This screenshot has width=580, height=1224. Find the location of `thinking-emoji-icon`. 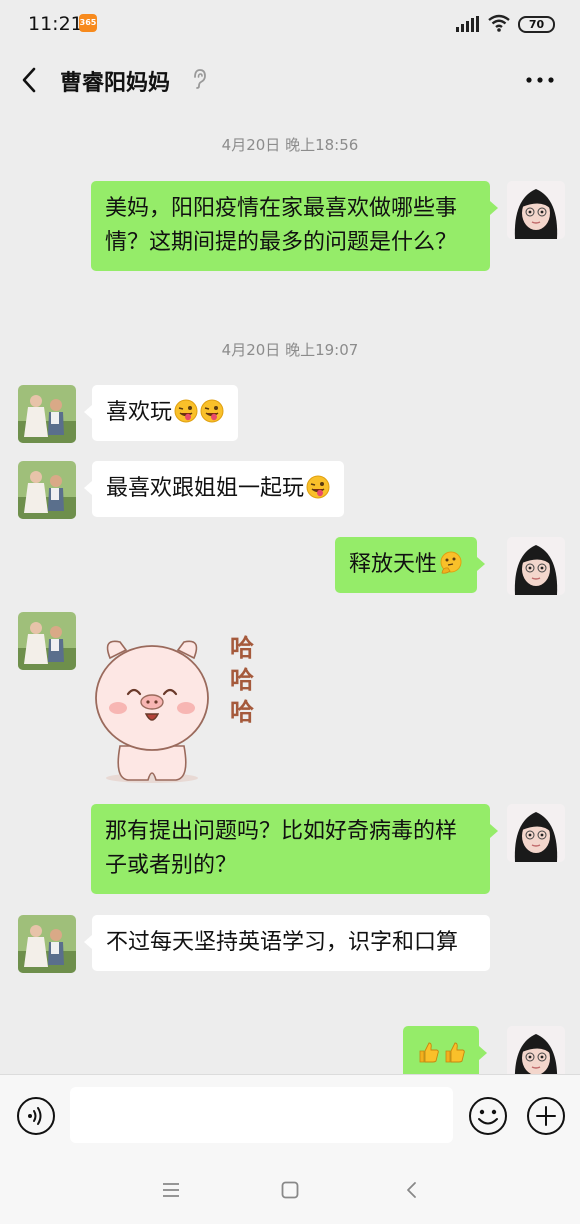

thinking-emoji-icon is located at coordinates (451, 562).